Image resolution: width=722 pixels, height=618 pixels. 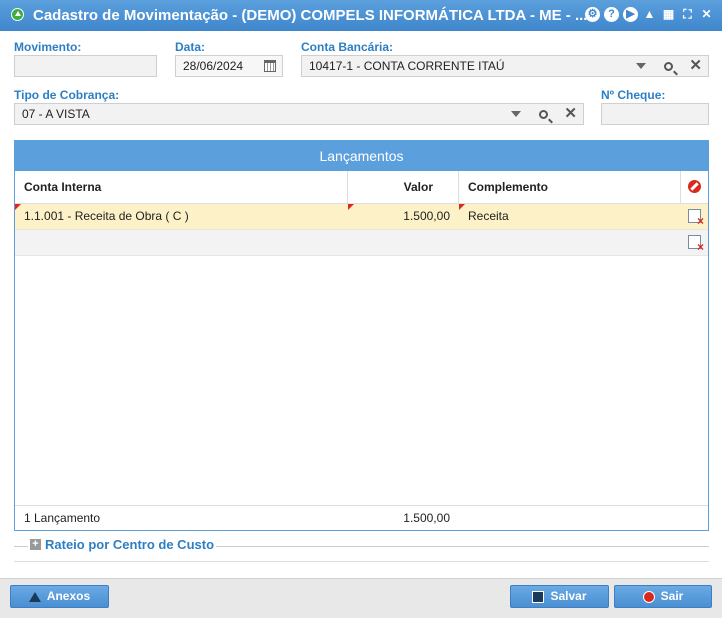 What do you see at coordinates (181, 216) in the screenshot?
I see `cell-conta-interna: 1.1.001 - Receita de Obra ( C )` at bounding box center [181, 216].